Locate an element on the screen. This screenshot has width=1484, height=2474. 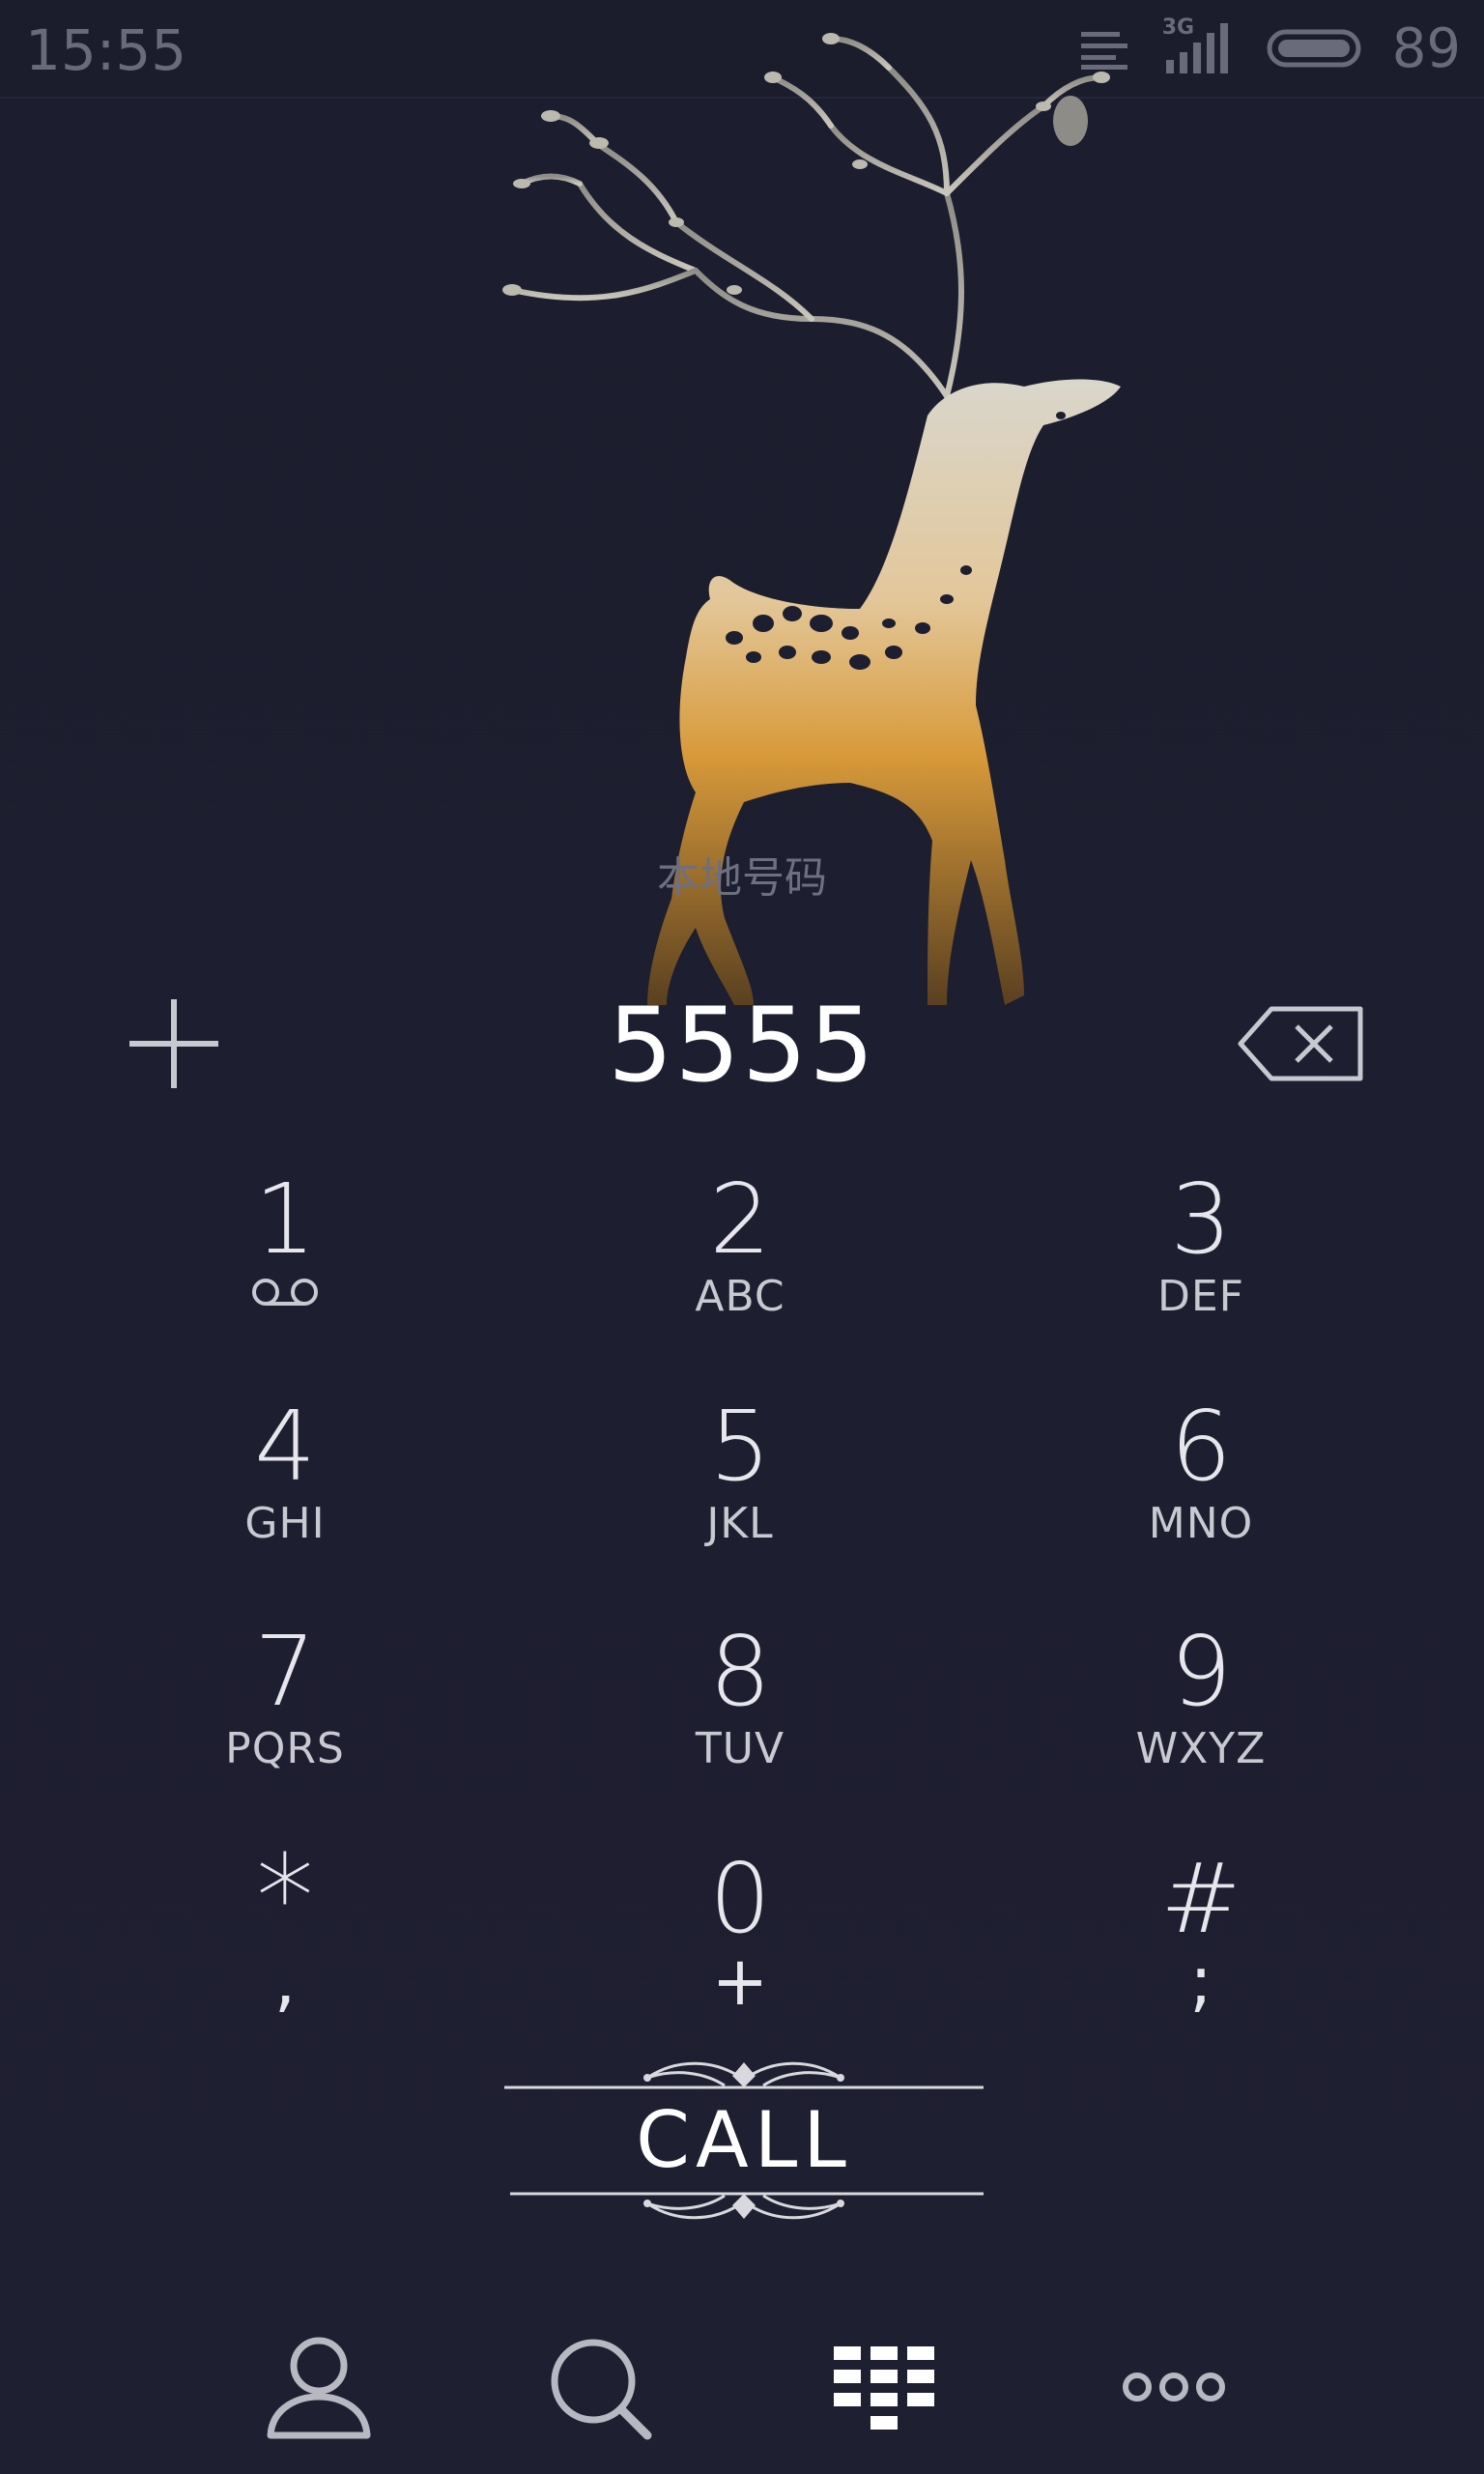
key-digit: 5 is located at coordinates (740, 1447).